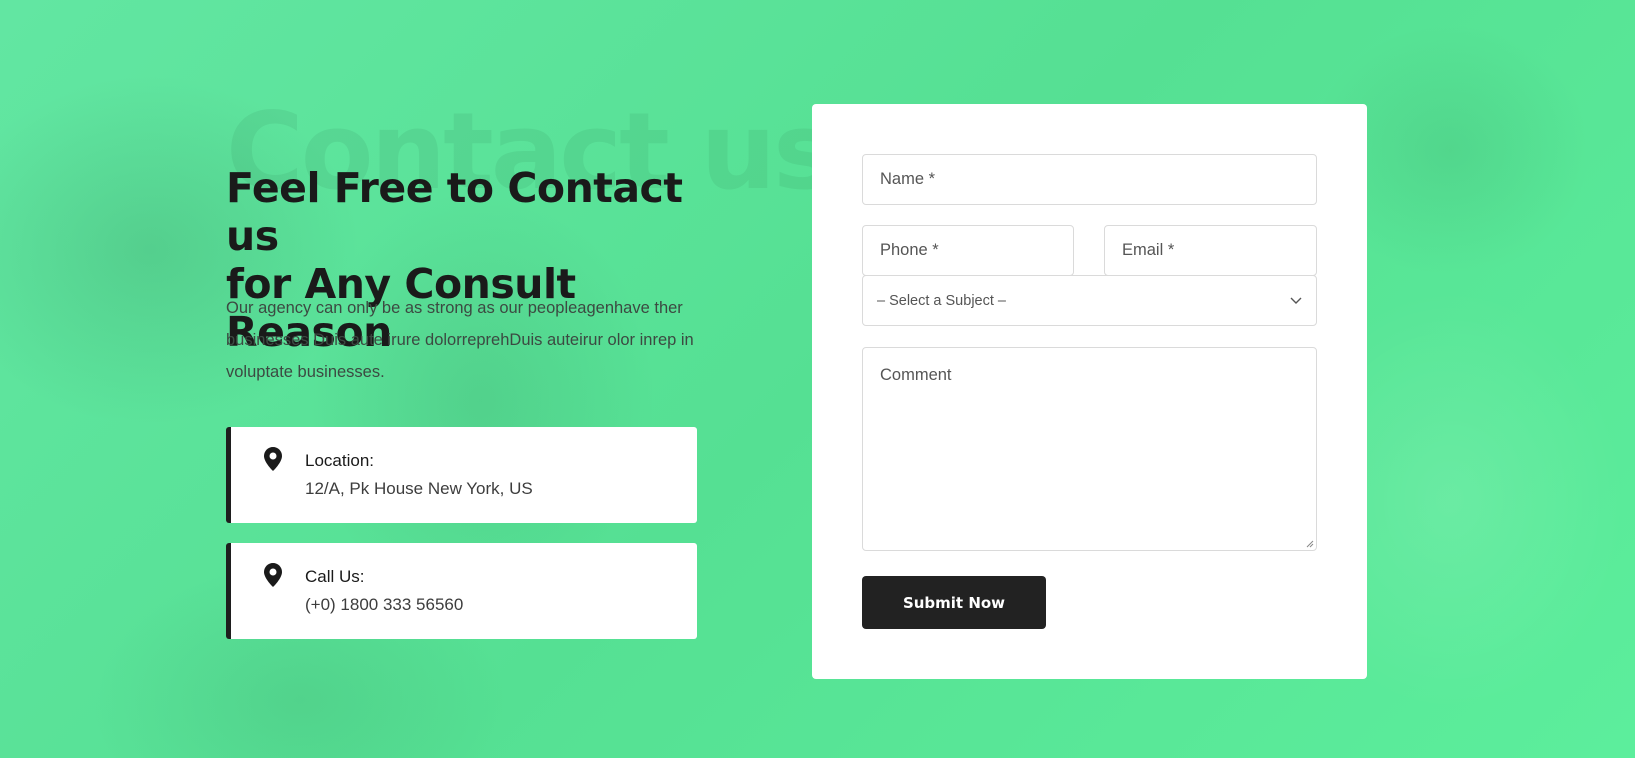 The height and width of the screenshot is (758, 1635). What do you see at coordinates (968, 250) in the screenshot?
I see `phone-input: Phone *` at bounding box center [968, 250].